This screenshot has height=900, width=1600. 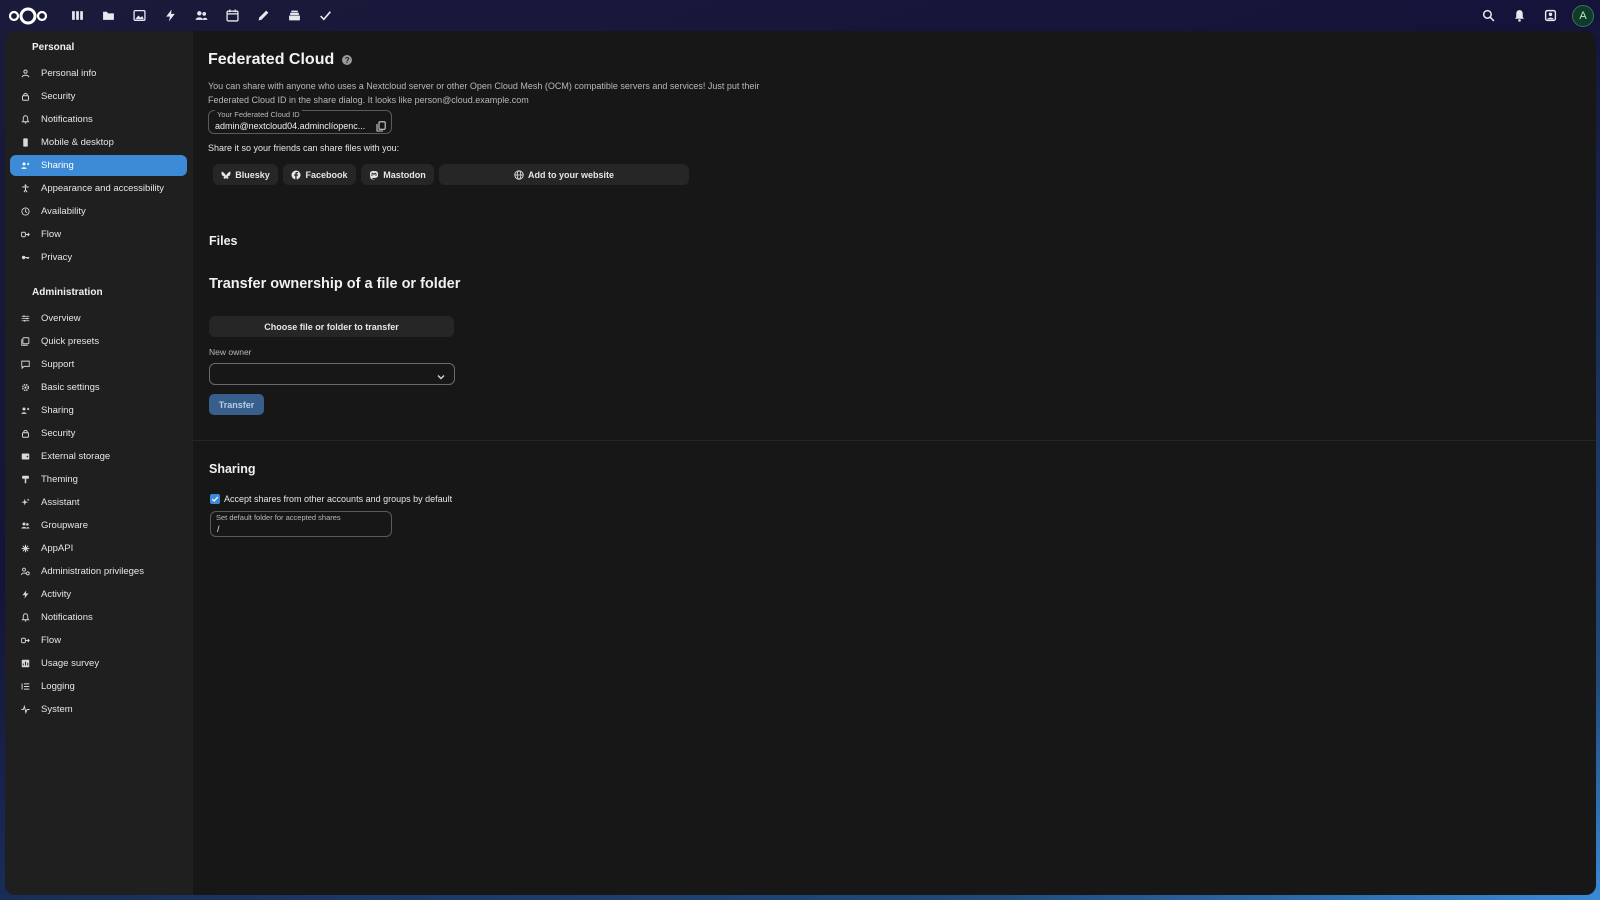 I want to click on brush-icon, so click(x=25, y=480).